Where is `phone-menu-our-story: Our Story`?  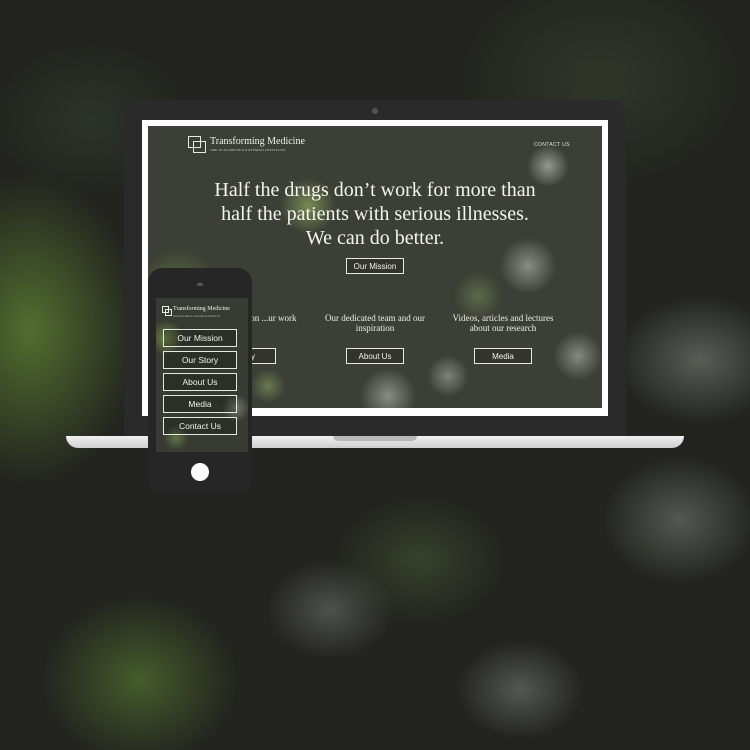 phone-menu-our-story: Our Story is located at coordinates (200, 360).